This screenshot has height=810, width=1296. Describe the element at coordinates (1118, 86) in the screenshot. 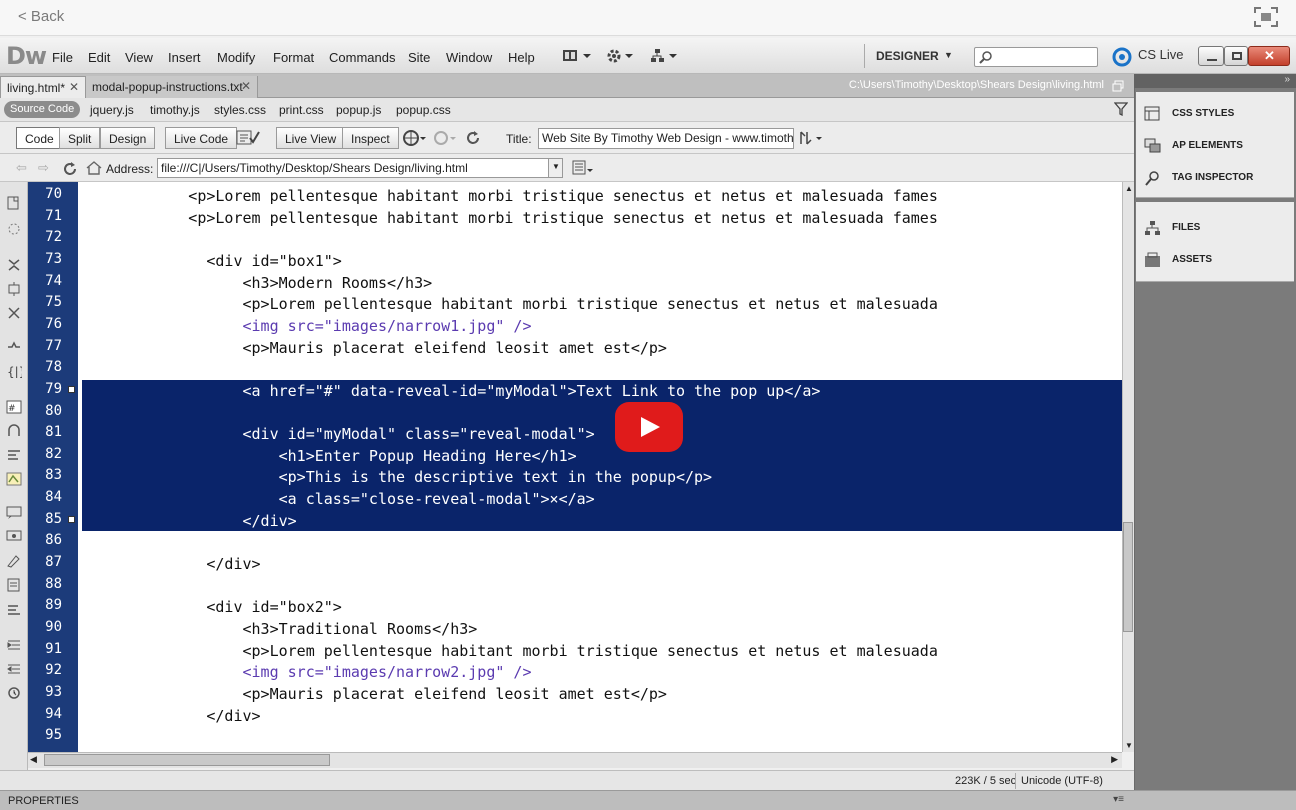

I see `restore-document-icon` at that location.